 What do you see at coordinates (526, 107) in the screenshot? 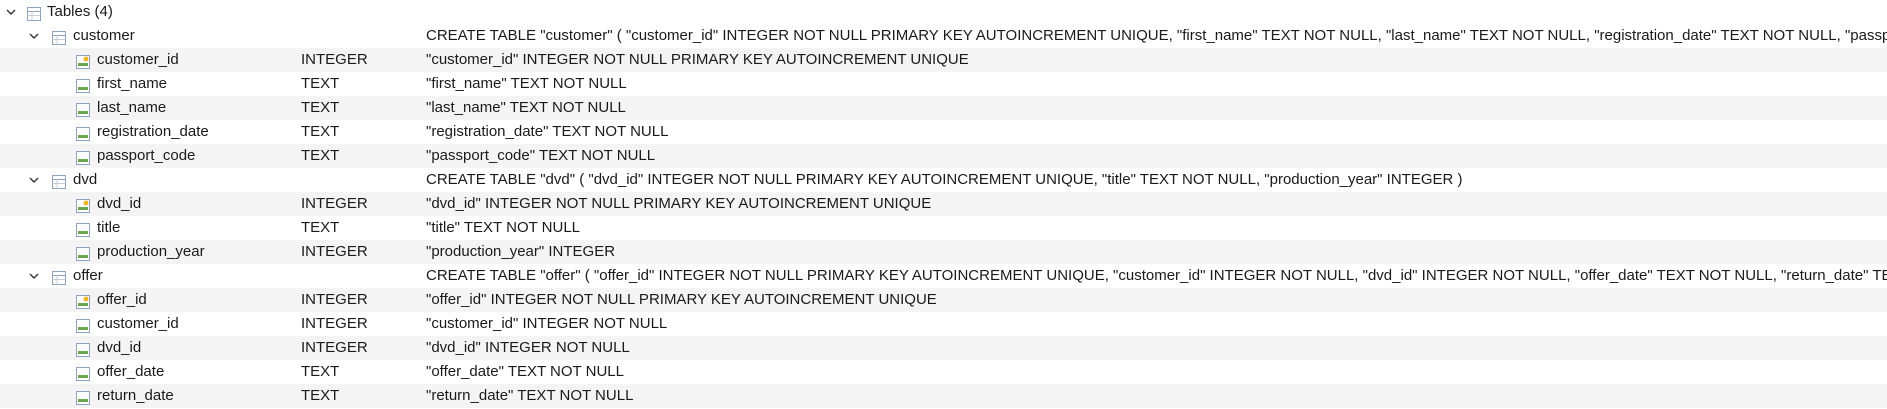
I see `field-schema: "last_name" TEXT NOT NULL` at bounding box center [526, 107].